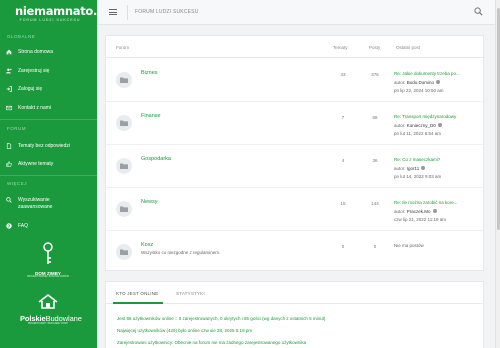 The height and width of the screenshot is (348, 500). What do you see at coordinates (343, 117) in the screenshot?
I see `topics-count: 7` at bounding box center [343, 117].